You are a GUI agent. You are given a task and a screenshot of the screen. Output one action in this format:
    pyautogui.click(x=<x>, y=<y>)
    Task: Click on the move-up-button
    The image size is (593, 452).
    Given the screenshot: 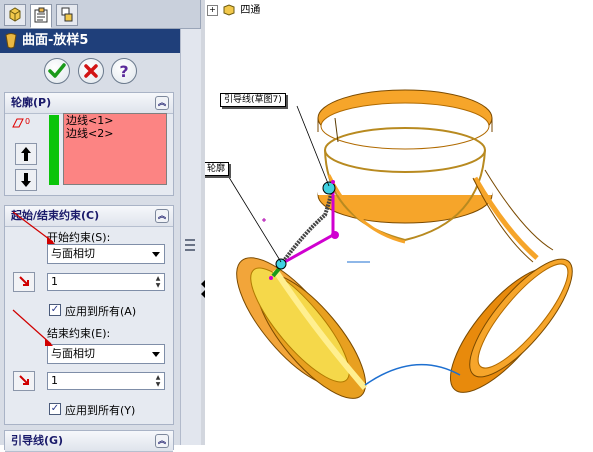 What is the action you would take?
    pyautogui.click(x=26, y=154)
    